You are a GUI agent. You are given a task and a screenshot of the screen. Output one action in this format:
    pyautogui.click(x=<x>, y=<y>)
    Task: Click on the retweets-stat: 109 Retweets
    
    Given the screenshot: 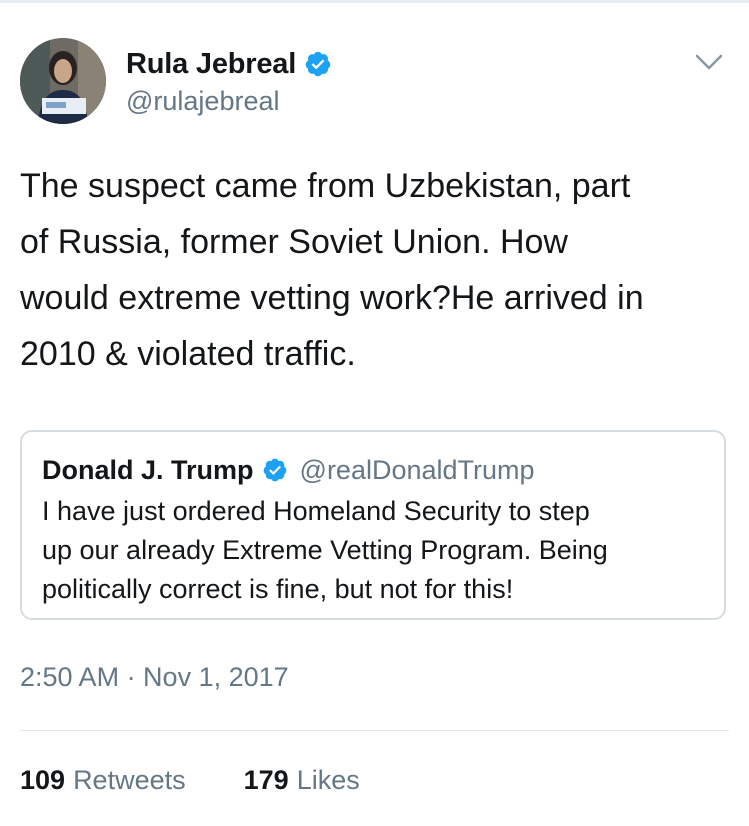 What is the action you would take?
    pyautogui.click(x=103, y=780)
    